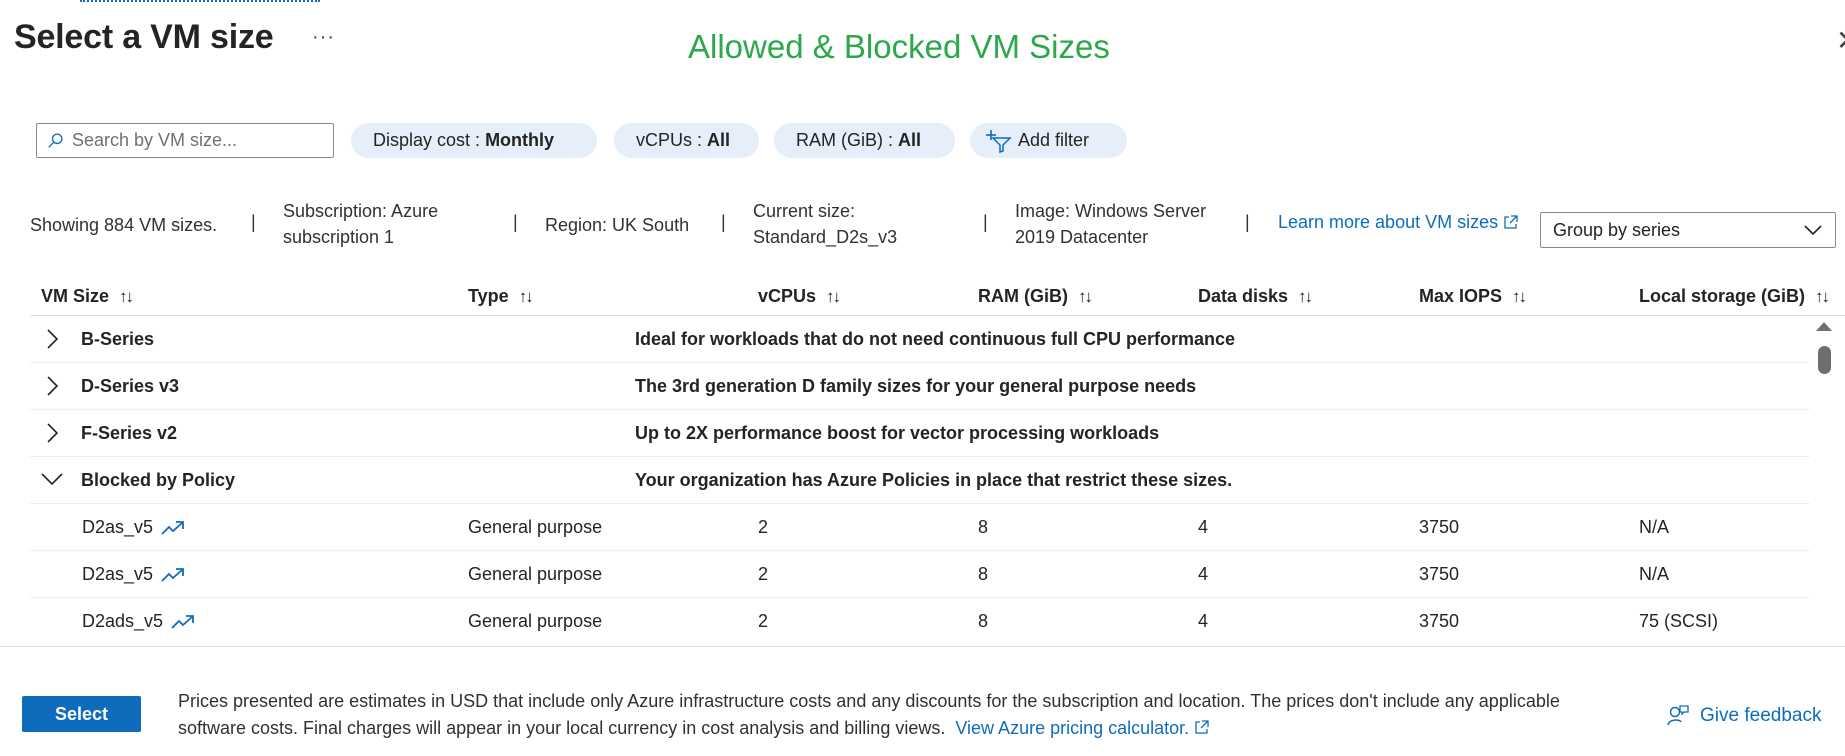 This screenshot has height=756, width=1845. I want to click on footer-divider, so click(922, 646).